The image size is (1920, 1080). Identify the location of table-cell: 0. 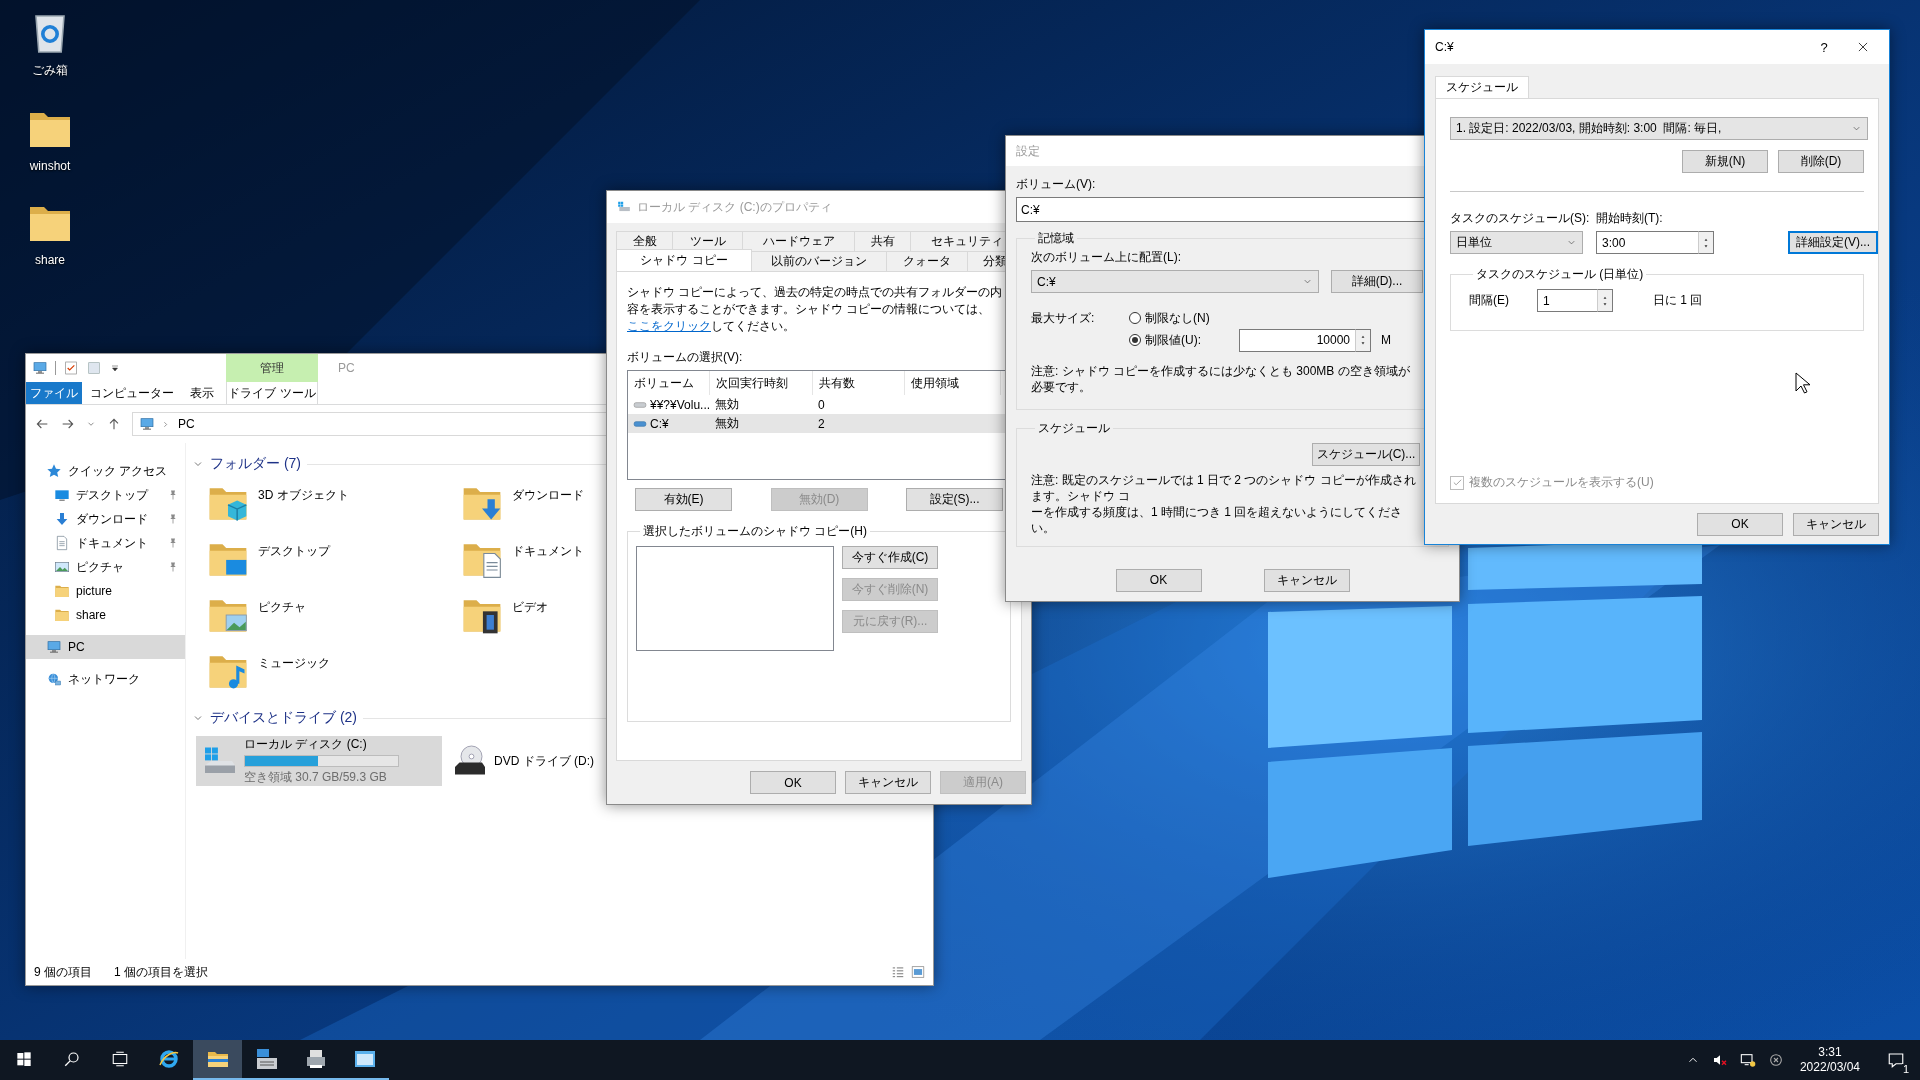
(821, 404).